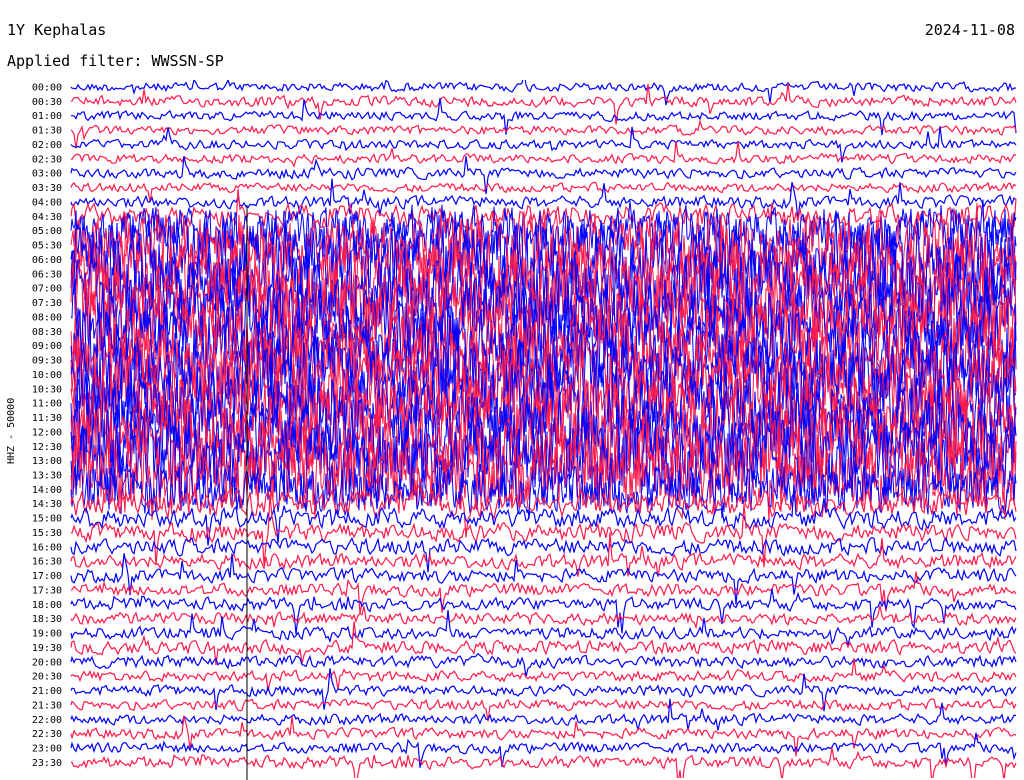 The width and height of the screenshot is (1024, 780). What do you see at coordinates (47, 634) in the screenshot?
I see `row-time-label: 19:00` at bounding box center [47, 634].